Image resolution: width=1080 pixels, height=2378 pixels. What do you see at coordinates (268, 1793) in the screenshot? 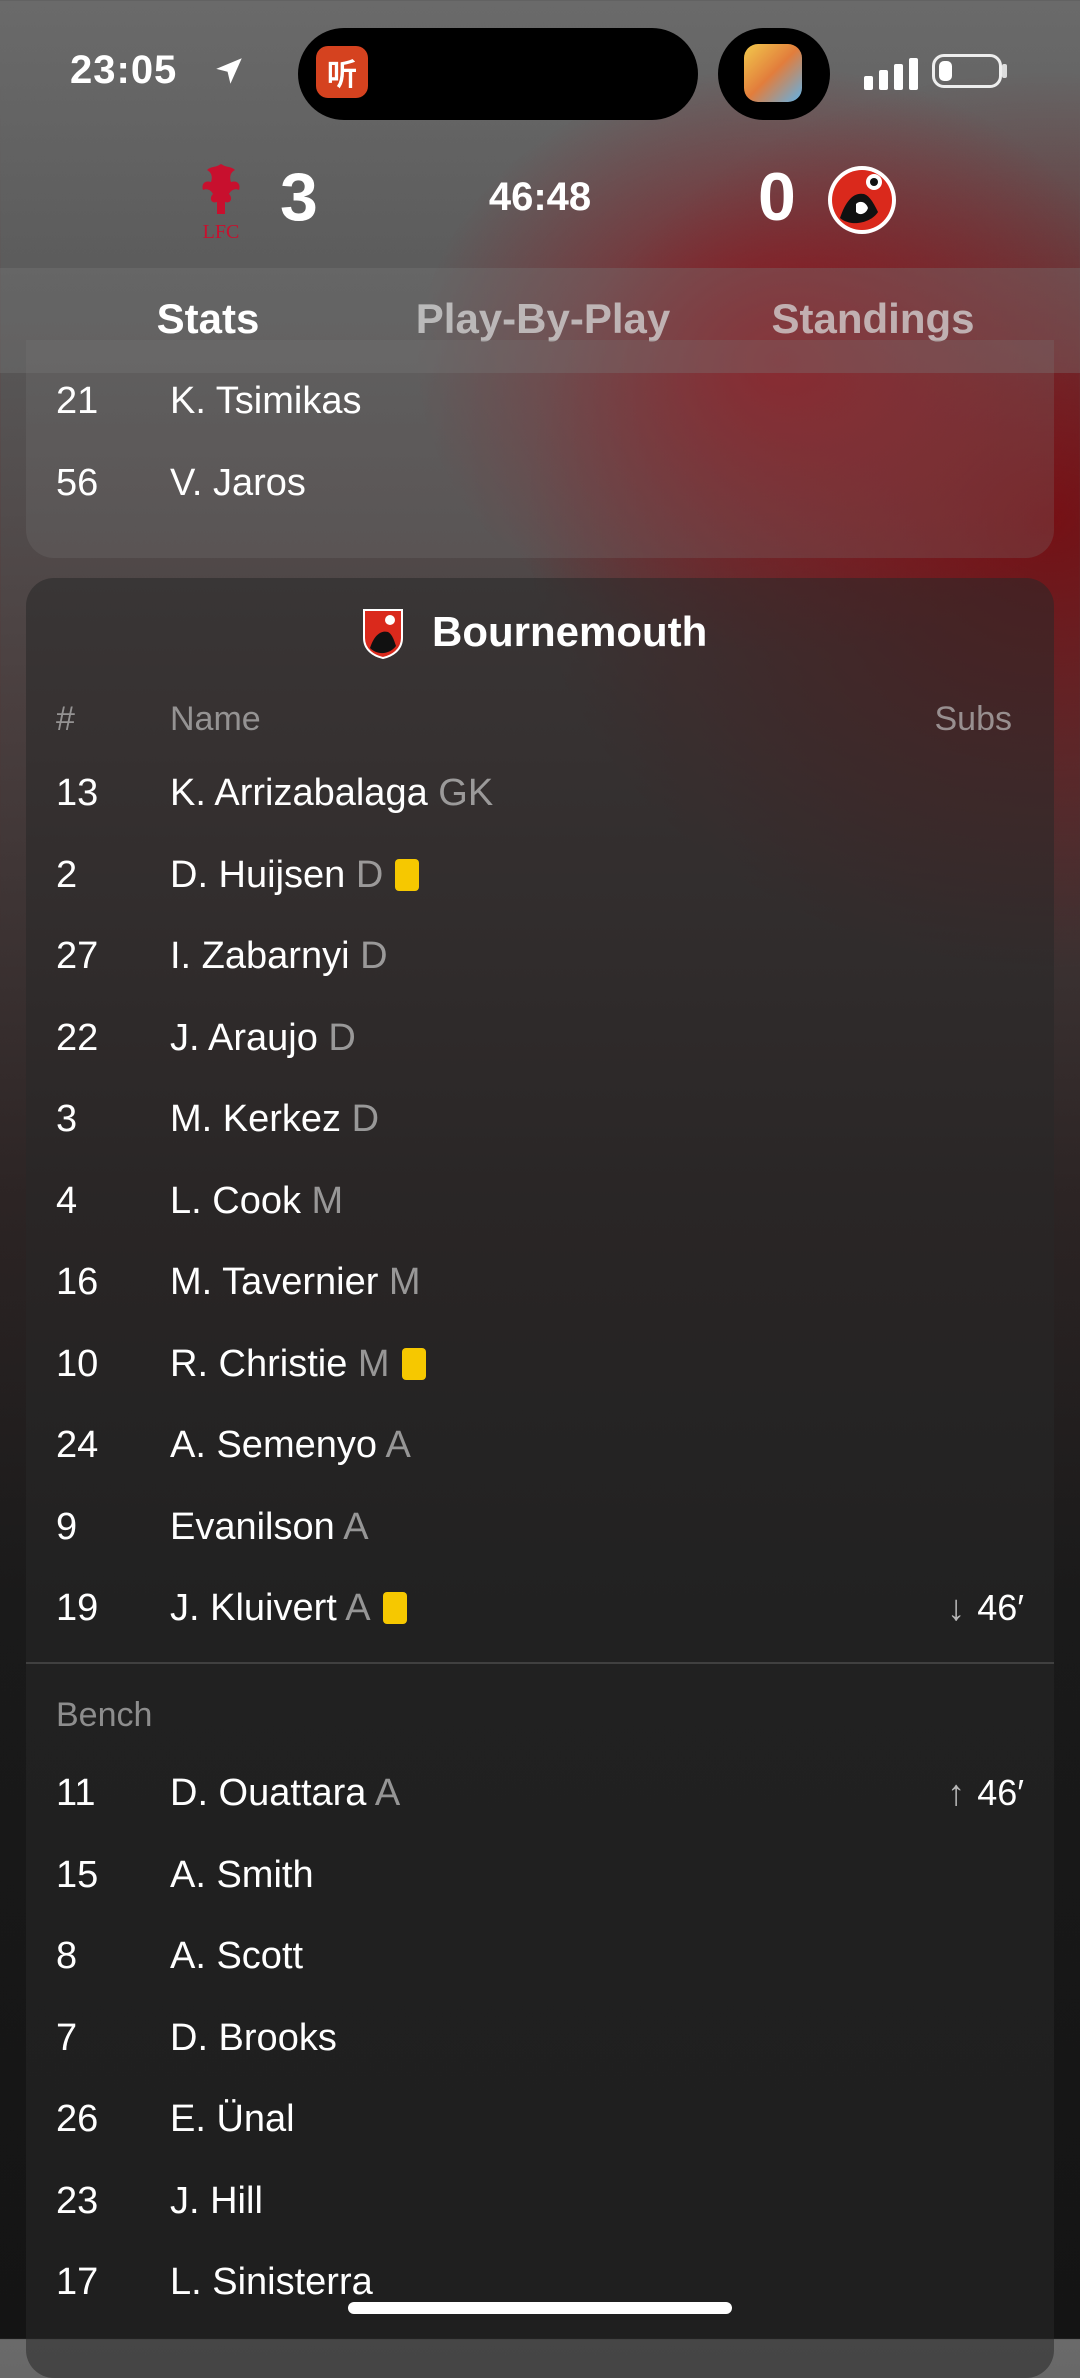
I see `player-name: D. Ouattara` at bounding box center [268, 1793].